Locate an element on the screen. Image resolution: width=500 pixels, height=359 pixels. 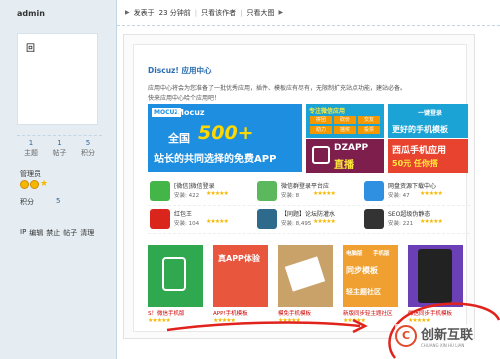
app-name: 【同题】论坛防灌水 is located at coordinates (308, 214).